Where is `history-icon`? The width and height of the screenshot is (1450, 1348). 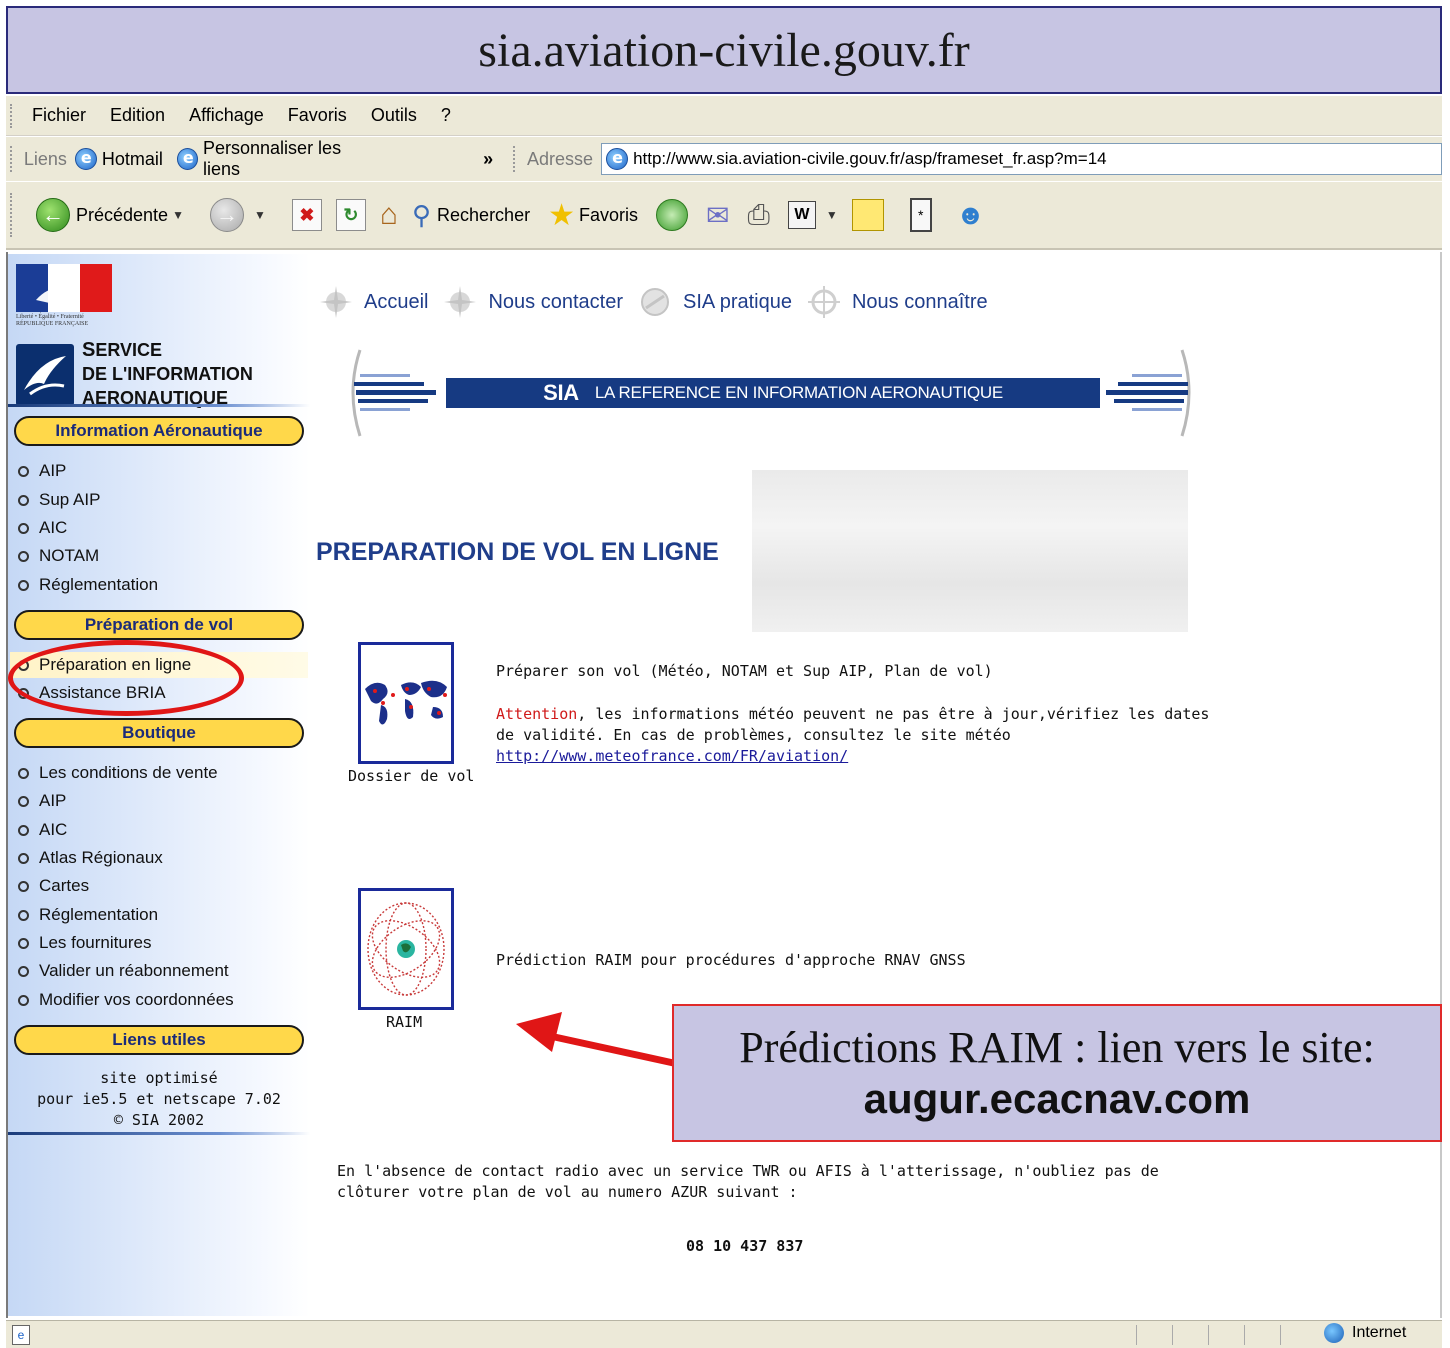 history-icon is located at coordinates (672, 215).